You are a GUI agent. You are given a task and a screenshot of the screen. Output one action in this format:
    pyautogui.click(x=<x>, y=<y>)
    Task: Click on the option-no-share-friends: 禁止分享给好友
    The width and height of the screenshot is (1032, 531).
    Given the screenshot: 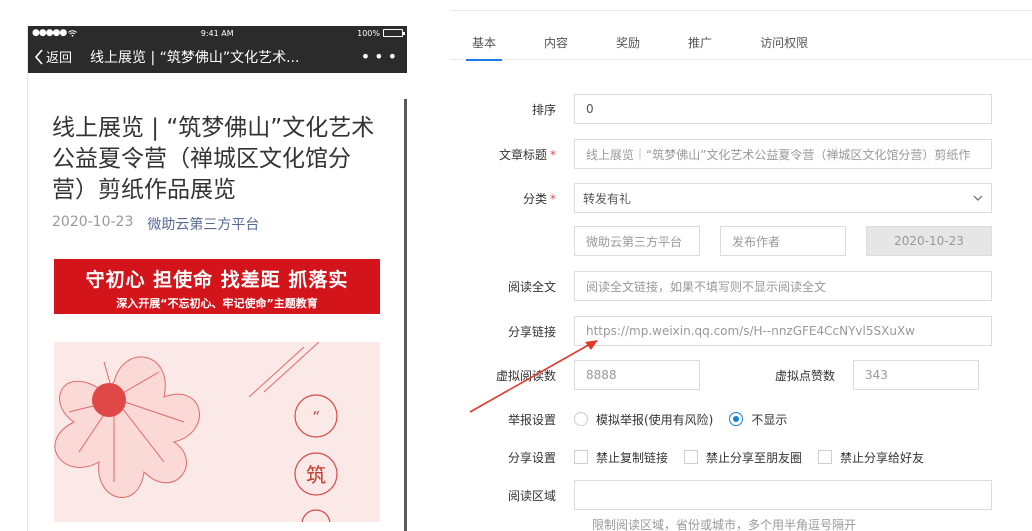 What is the action you would take?
    pyautogui.click(x=871, y=457)
    